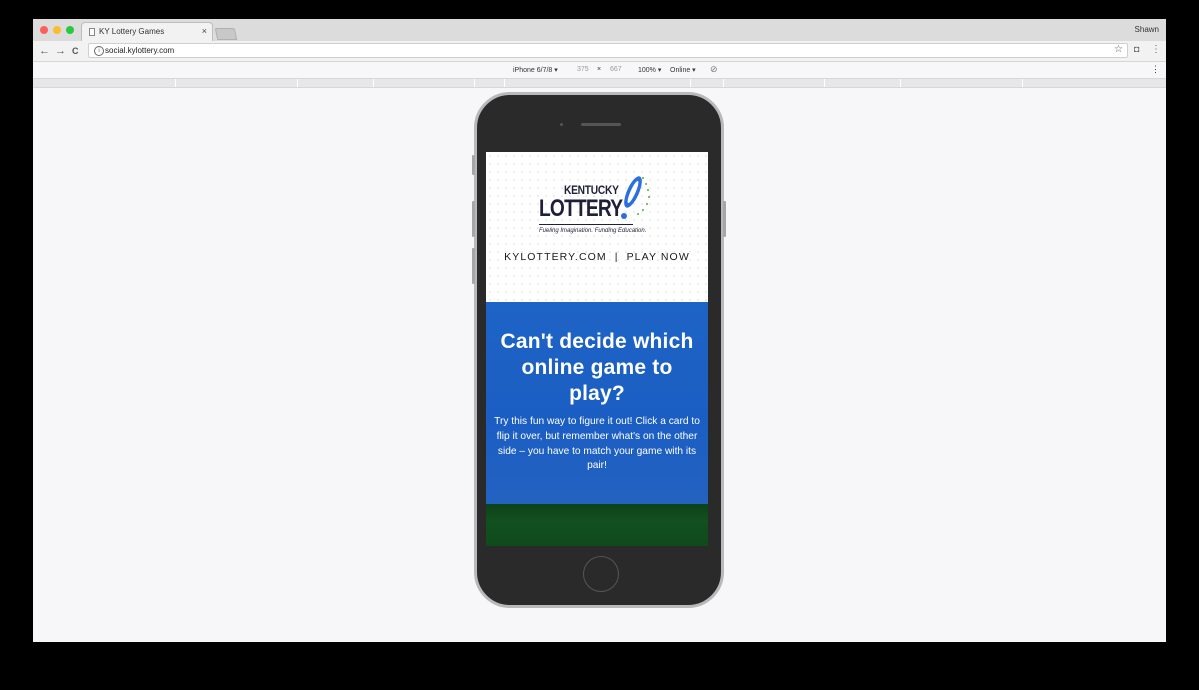  What do you see at coordinates (597, 525) in the screenshot?
I see `game-board-background` at bounding box center [597, 525].